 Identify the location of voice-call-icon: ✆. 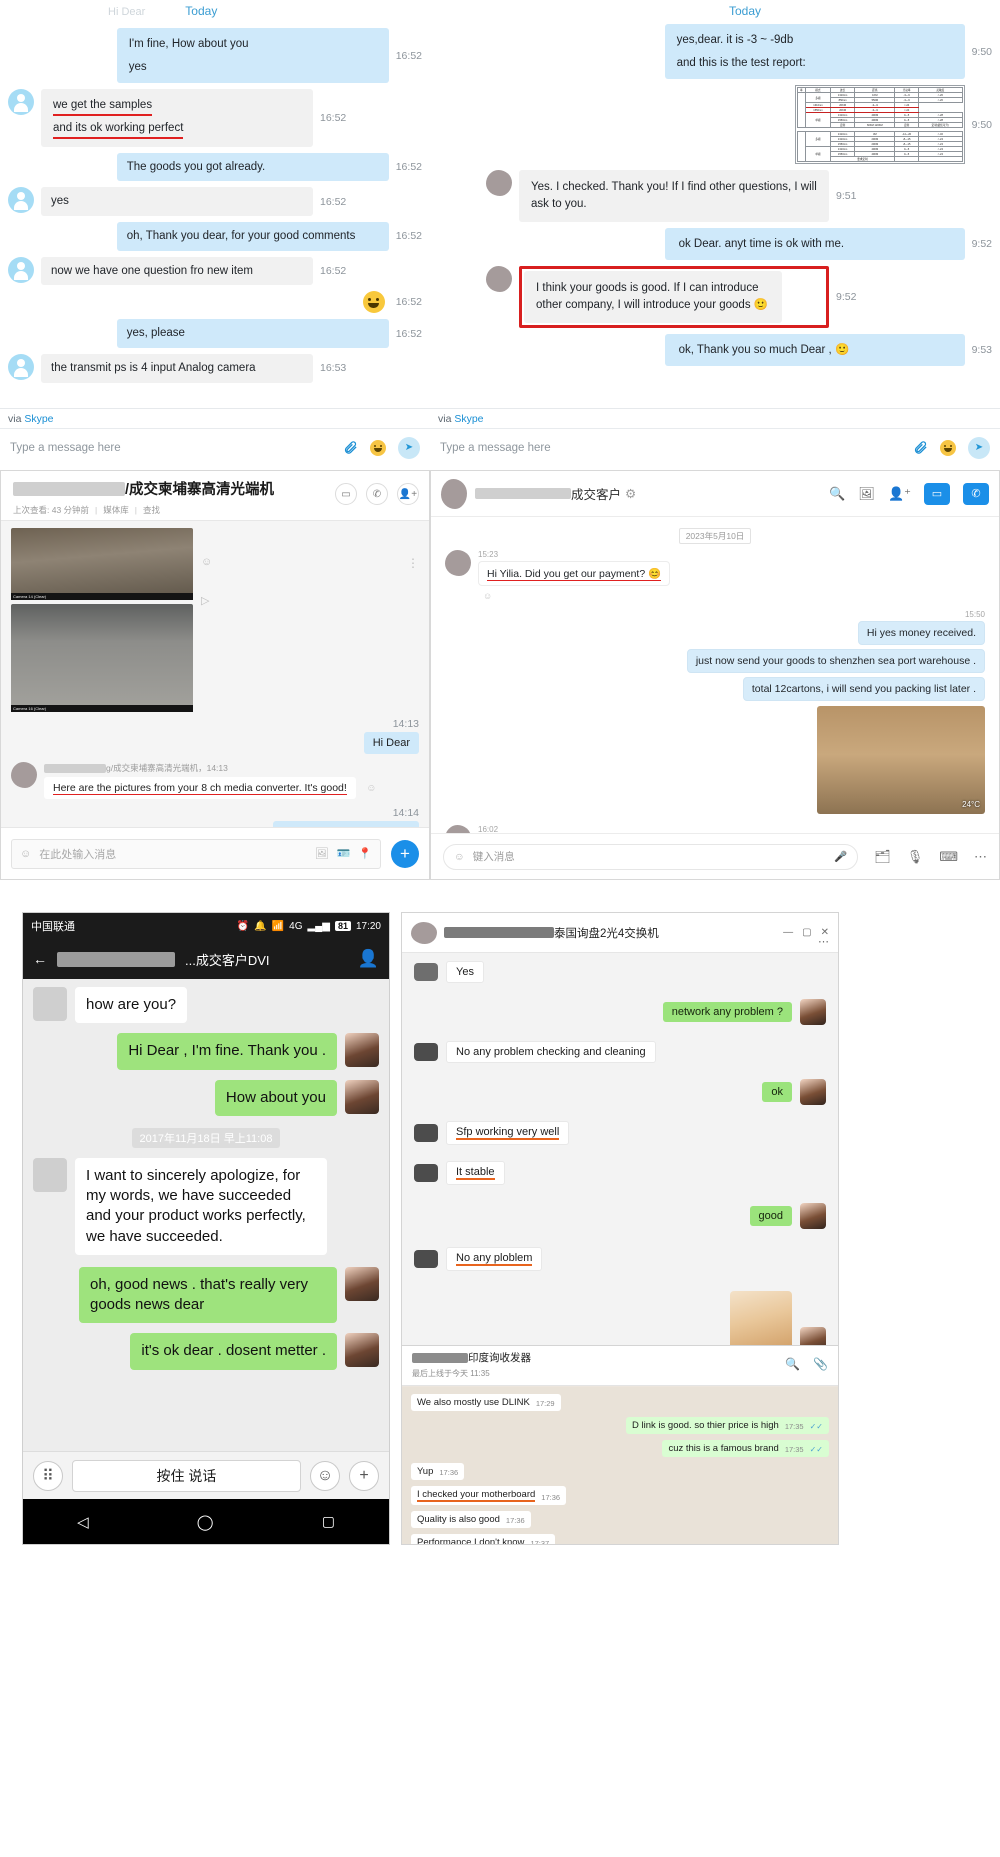
(976, 493).